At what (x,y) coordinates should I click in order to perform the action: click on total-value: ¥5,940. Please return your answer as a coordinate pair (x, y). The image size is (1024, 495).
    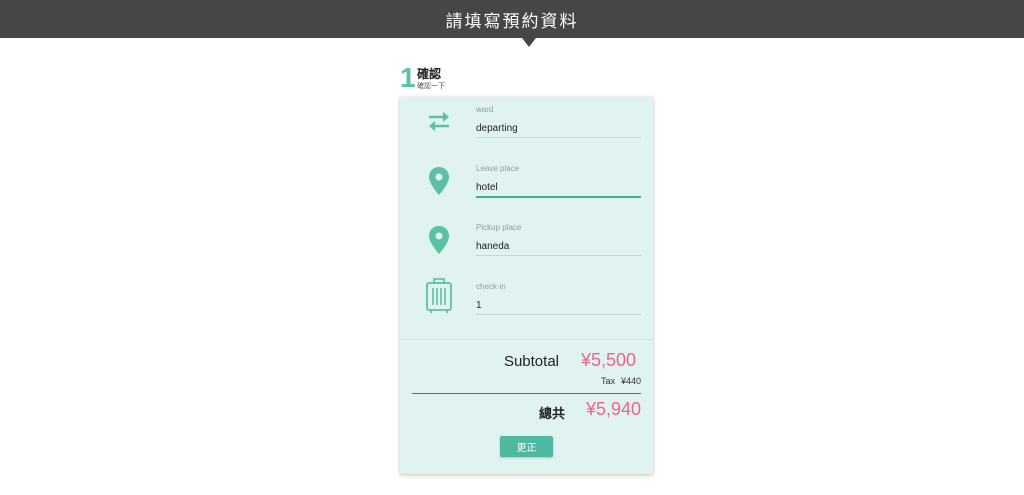
    Looking at the image, I should click on (613, 409).